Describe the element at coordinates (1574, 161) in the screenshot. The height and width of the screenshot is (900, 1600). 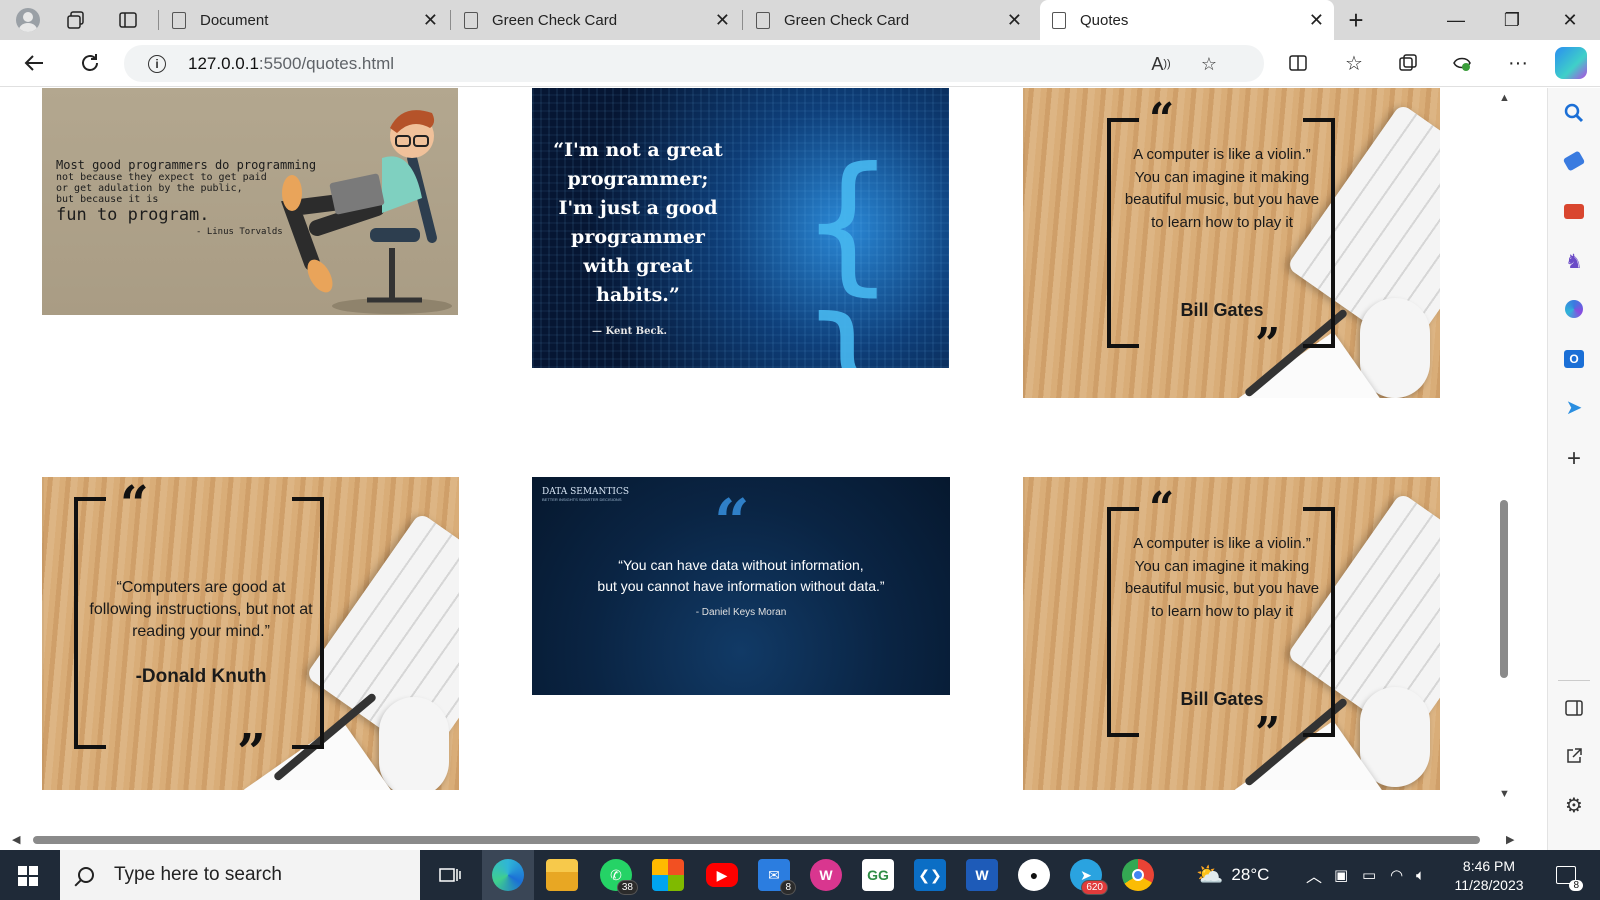
I see `shopping-tag-icon` at that location.